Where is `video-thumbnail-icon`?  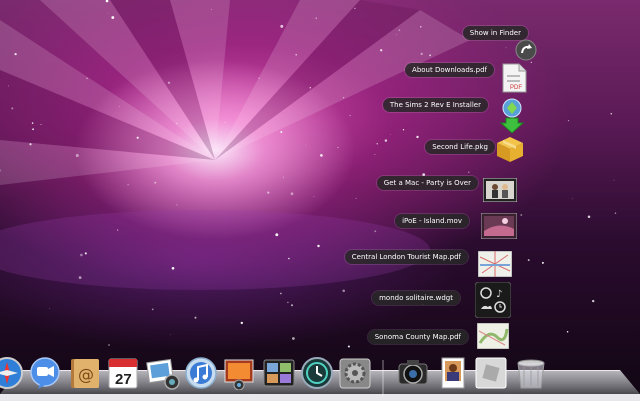 video-thumbnail-icon is located at coordinates (500, 191).